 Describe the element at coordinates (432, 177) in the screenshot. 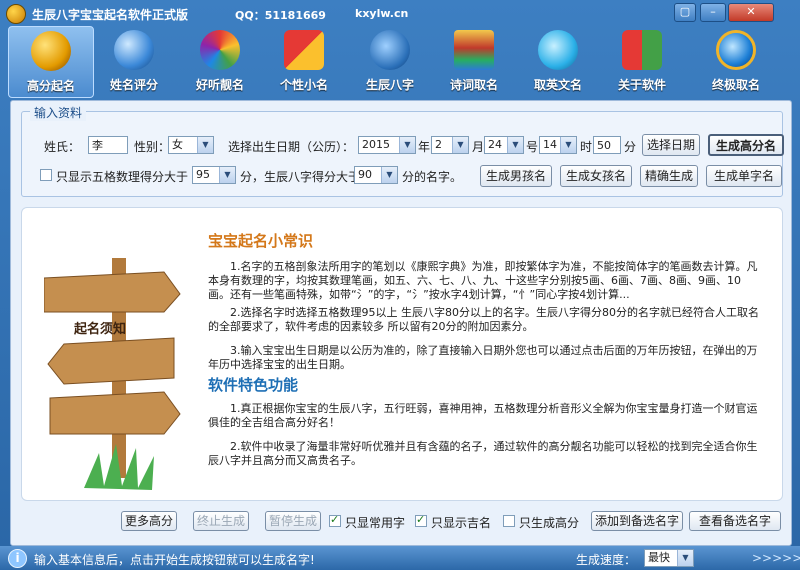

I see `filter-suffix: 分的名字。` at that location.